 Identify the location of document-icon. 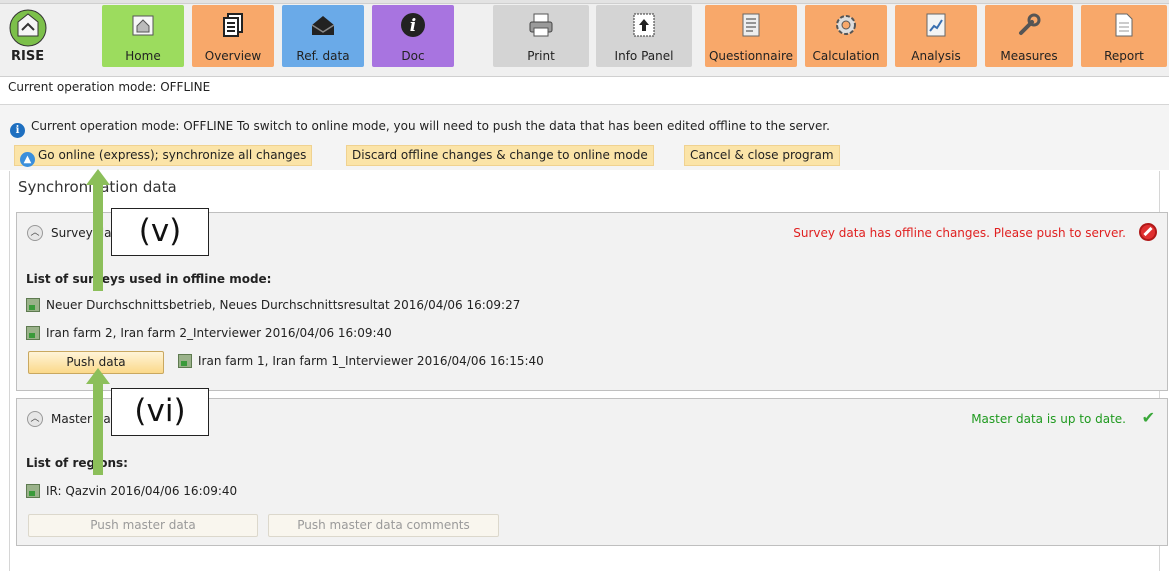
(1124, 25).